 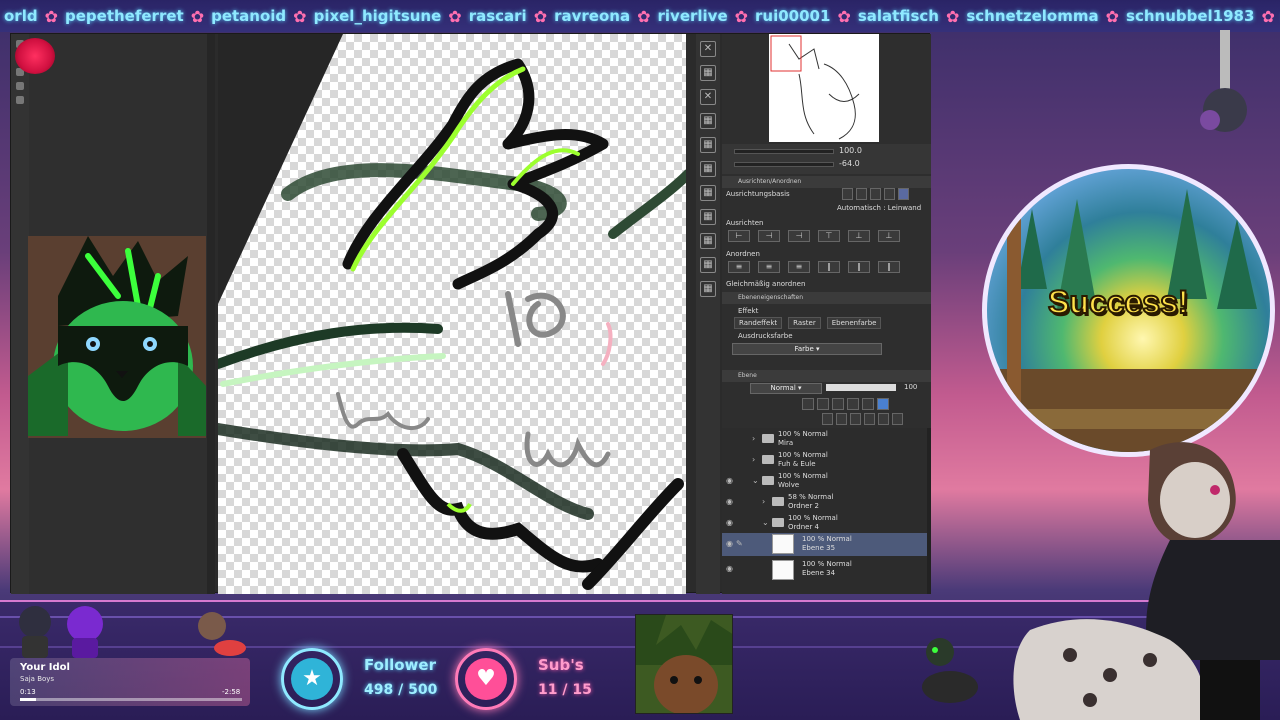 What do you see at coordinates (827, 419) in the screenshot?
I see `new-layer-icon` at bounding box center [827, 419].